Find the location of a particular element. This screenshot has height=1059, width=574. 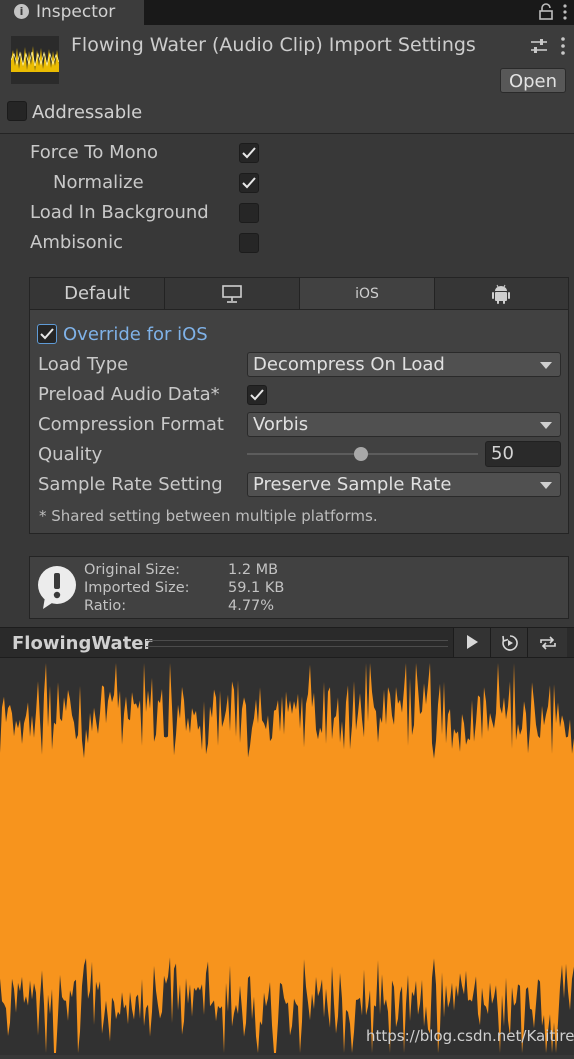

sample-rate-setting-dropdown: Preserve Sample Rate is located at coordinates (404, 484).